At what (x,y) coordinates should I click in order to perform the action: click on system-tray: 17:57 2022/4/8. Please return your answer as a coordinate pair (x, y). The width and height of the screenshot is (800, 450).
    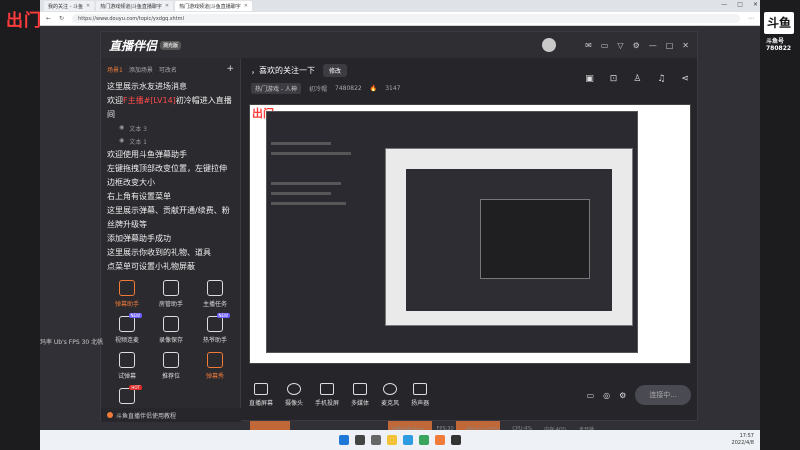
    Looking at the image, I should click on (743, 440).